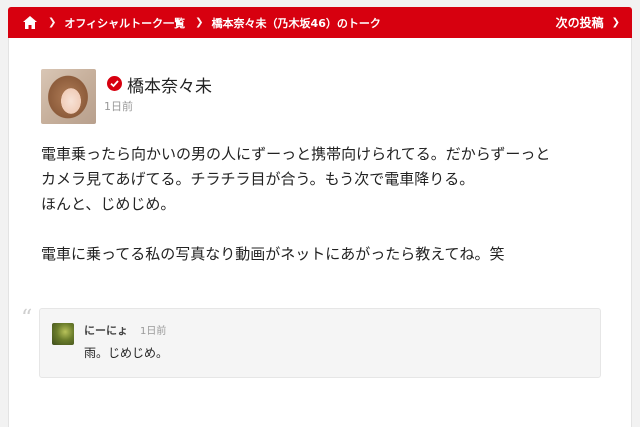 Image resolution: width=640 pixels, height=427 pixels. Describe the element at coordinates (579, 23) in the screenshot. I see `next-post-label: 次の投稿` at that location.